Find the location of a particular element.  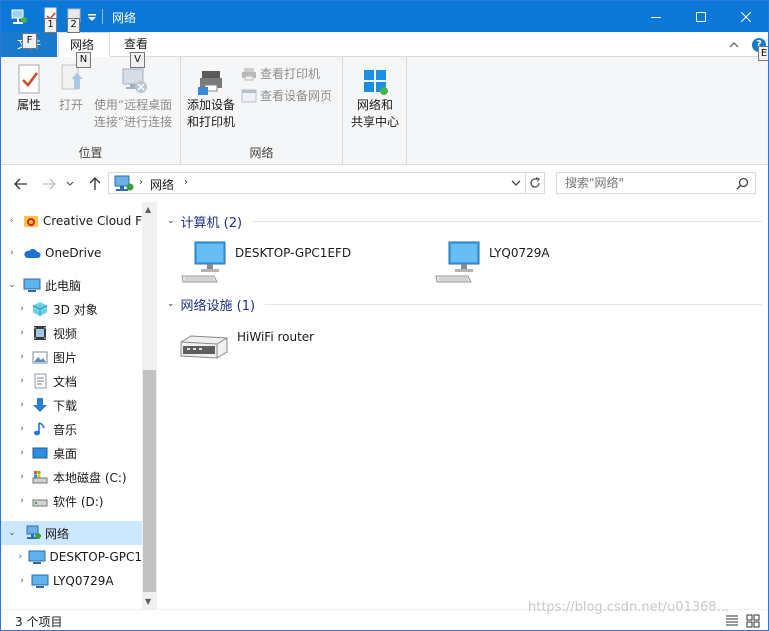

close-button is located at coordinates (745, 16).